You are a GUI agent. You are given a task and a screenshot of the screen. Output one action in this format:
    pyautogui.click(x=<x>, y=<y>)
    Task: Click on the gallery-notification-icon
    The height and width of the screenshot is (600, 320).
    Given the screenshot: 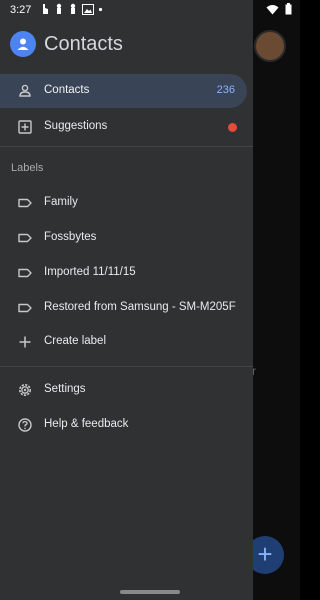 What is the action you would take?
    pyautogui.click(x=88, y=9)
    